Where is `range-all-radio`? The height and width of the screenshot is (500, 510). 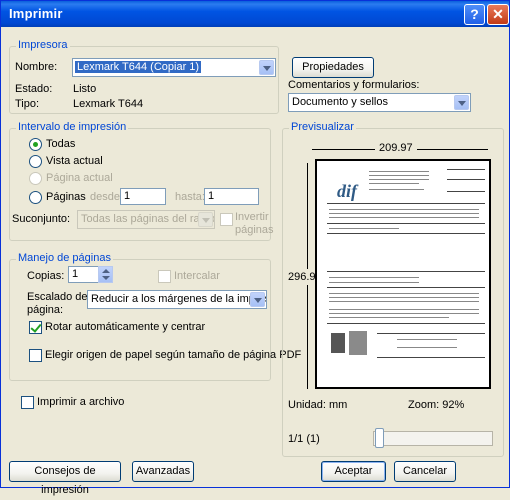
range-all-radio is located at coordinates (35, 144).